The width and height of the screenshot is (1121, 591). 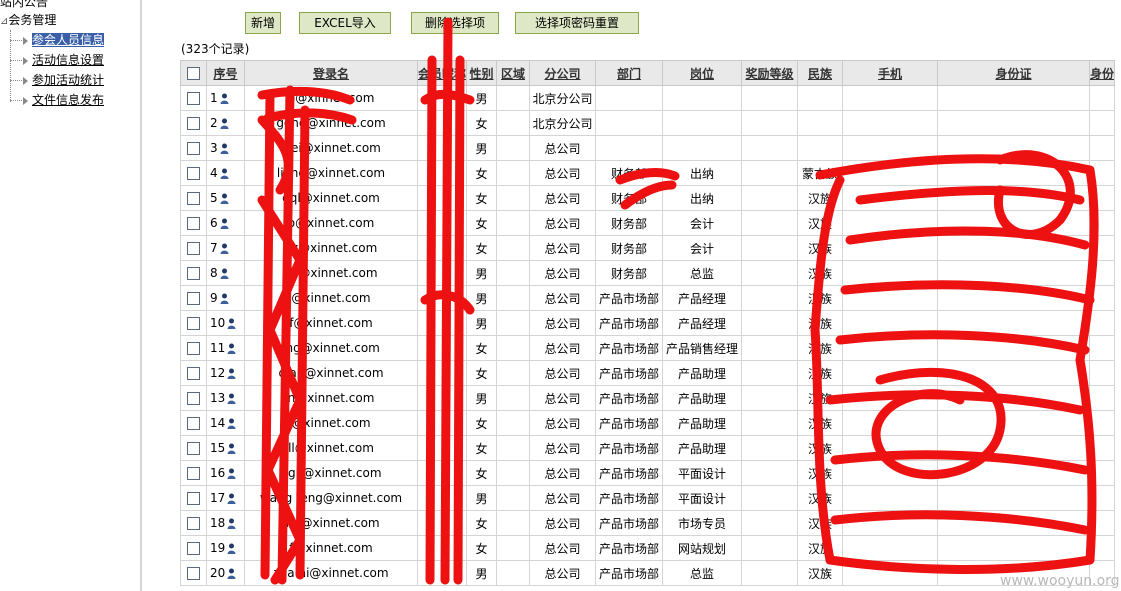 I want to click on table-row: 16 ngli@xinnet.com 女 总公司 产品市场部 平面设计 汉族, so click(x=648, y=473).